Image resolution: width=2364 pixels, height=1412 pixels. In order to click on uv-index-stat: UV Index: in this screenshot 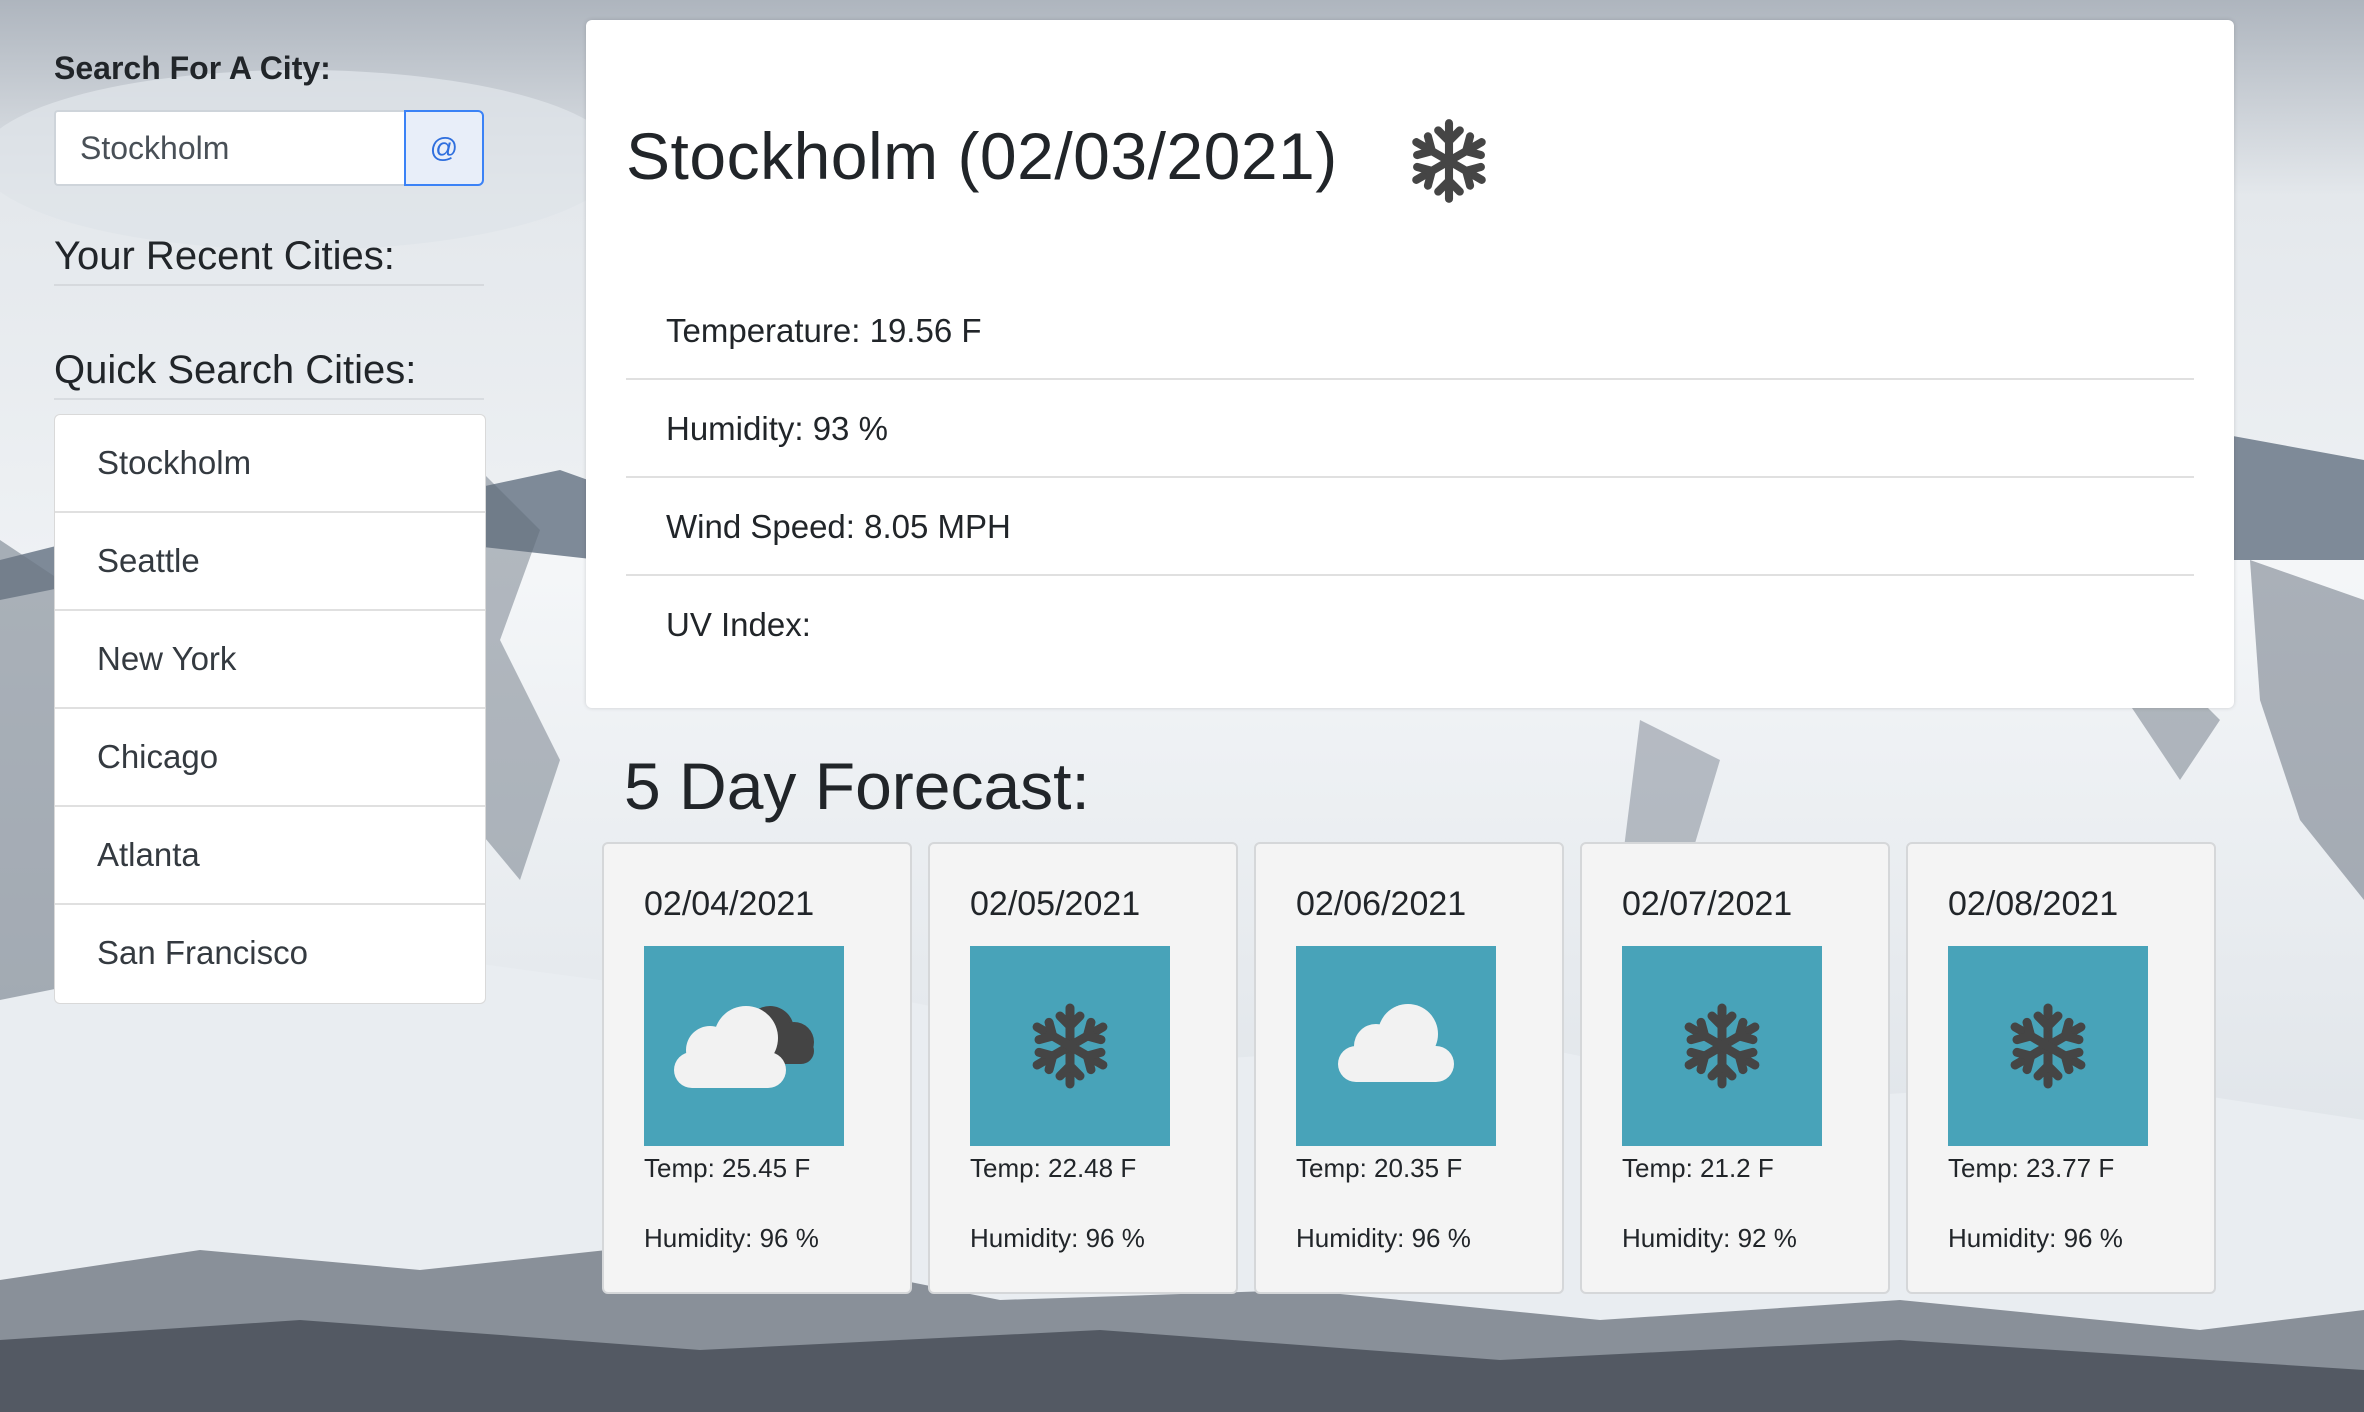, I will do `click(738, 624)`.